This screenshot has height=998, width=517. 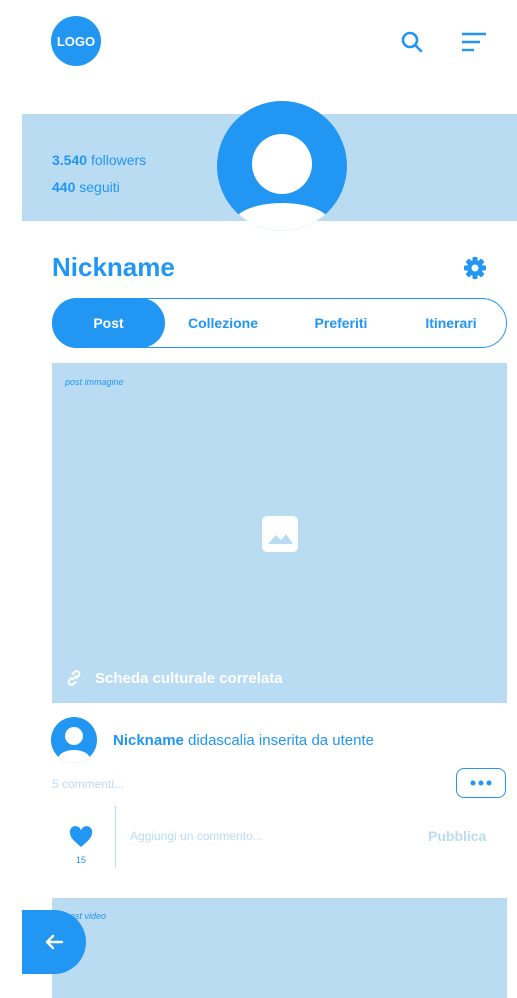 I want to click on followers-label: followers, so click(x=118, y=160).